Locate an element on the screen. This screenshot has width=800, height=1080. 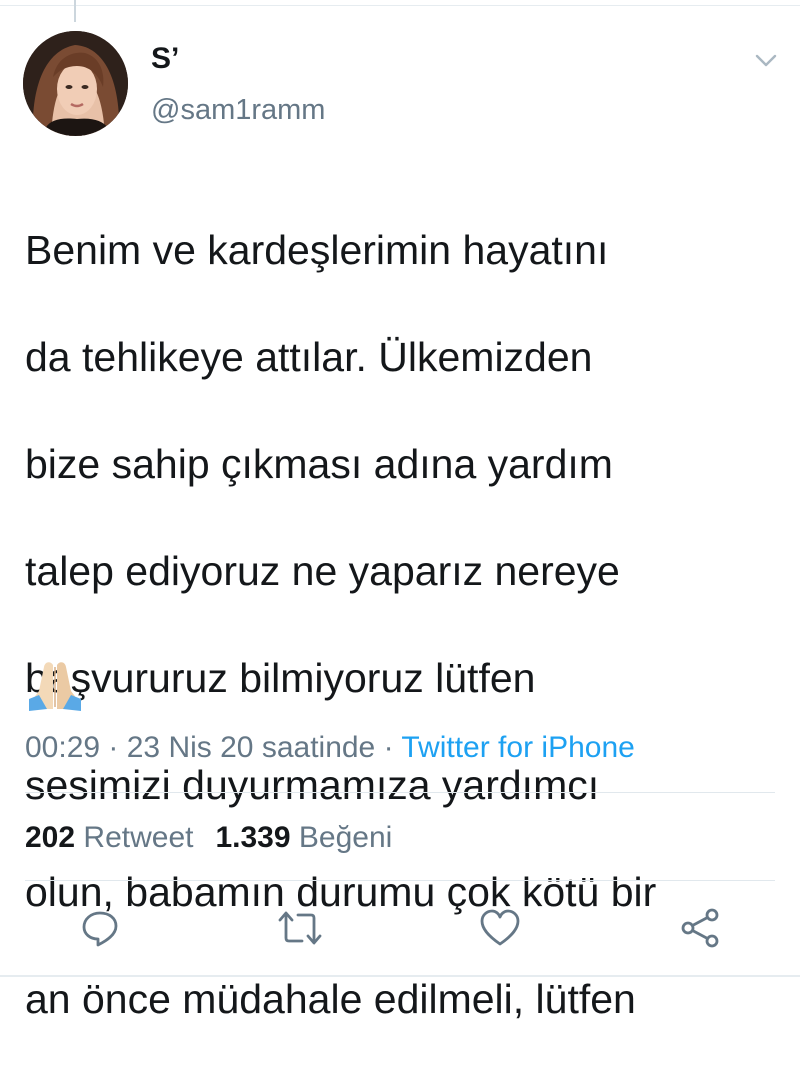
like-label: Beğeni is located at coordinates (345, 837).